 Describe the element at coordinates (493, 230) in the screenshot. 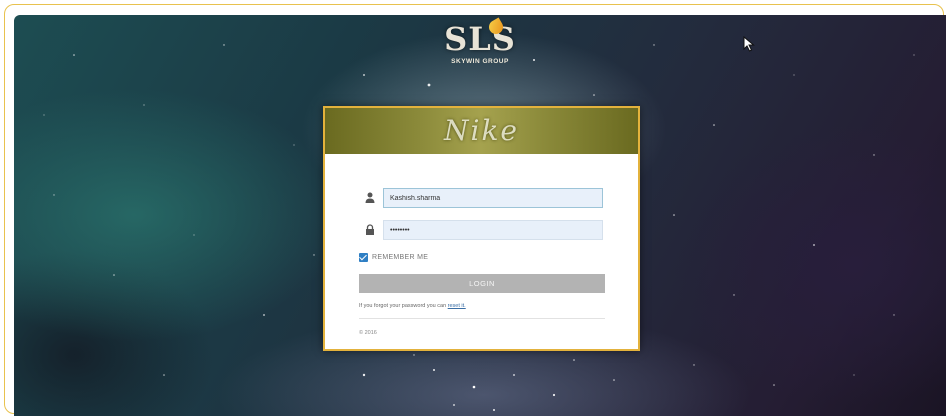

I see `password-input` at that location.